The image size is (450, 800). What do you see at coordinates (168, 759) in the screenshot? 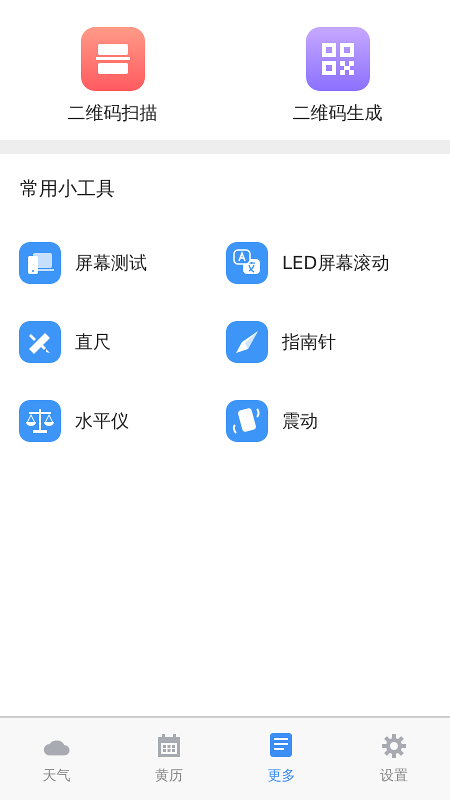
I see `tab: 黄历` at bounding box center [168, 759].